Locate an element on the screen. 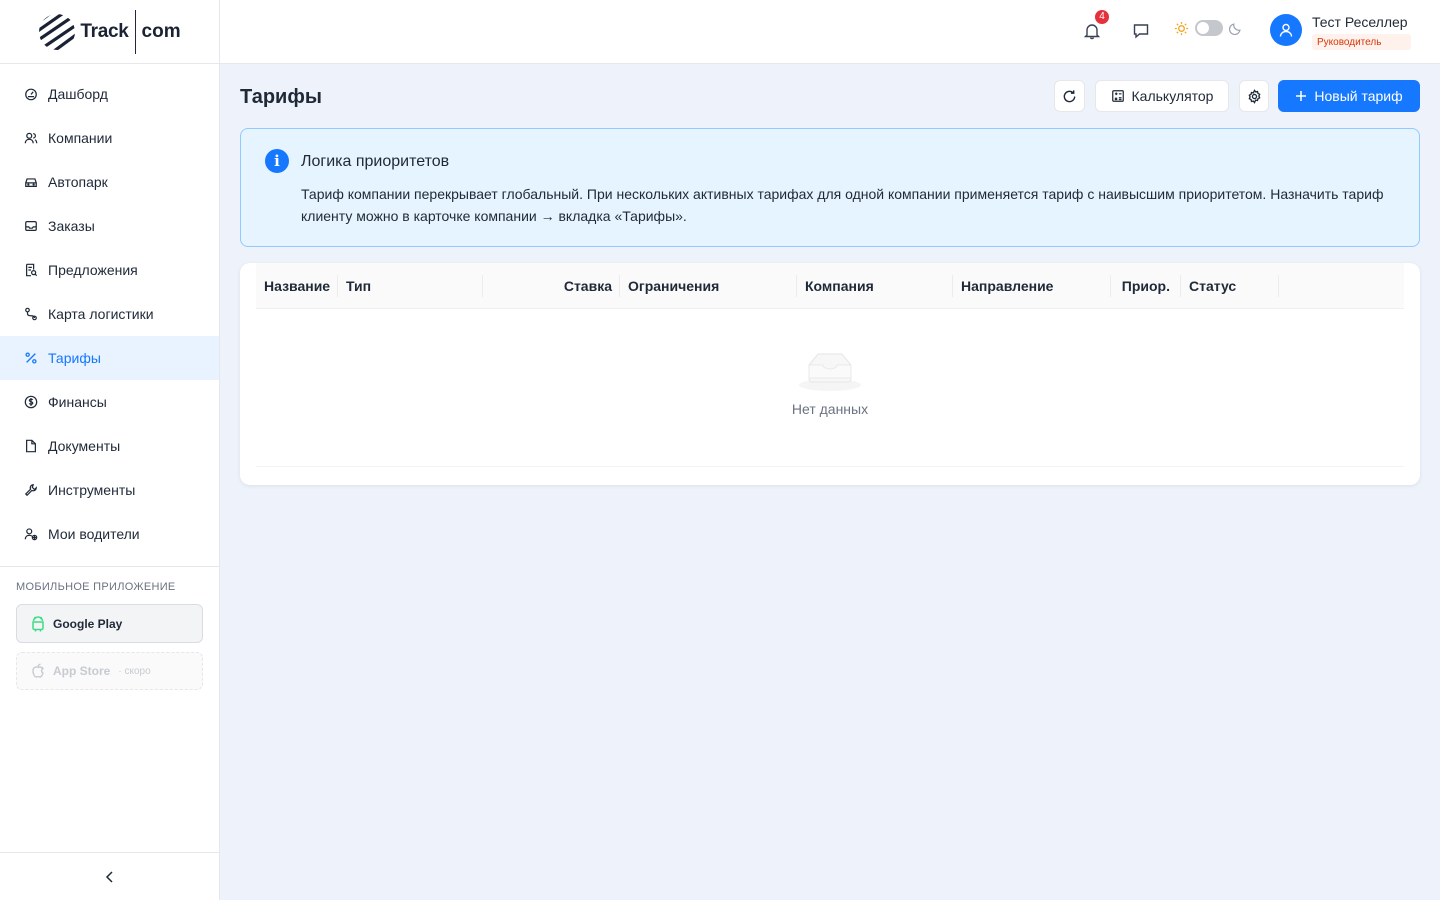  sidebar-item-label: Финансы is located at coordinates (77, 402).